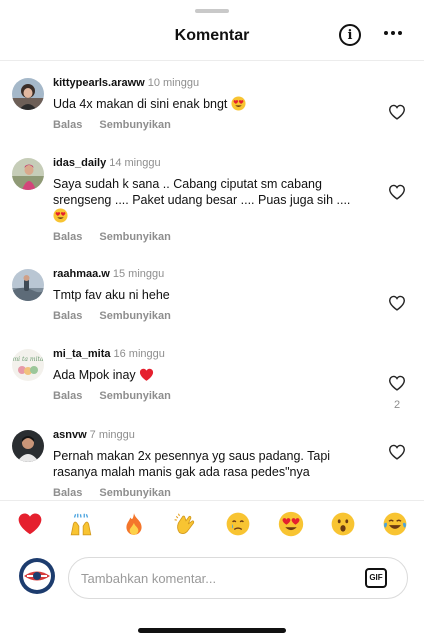 The height and width of the screenshot is (642, 424). Describe the element at coordinates (70, 435) in the screenshot. I see `comment-username: asnvw` at that location.